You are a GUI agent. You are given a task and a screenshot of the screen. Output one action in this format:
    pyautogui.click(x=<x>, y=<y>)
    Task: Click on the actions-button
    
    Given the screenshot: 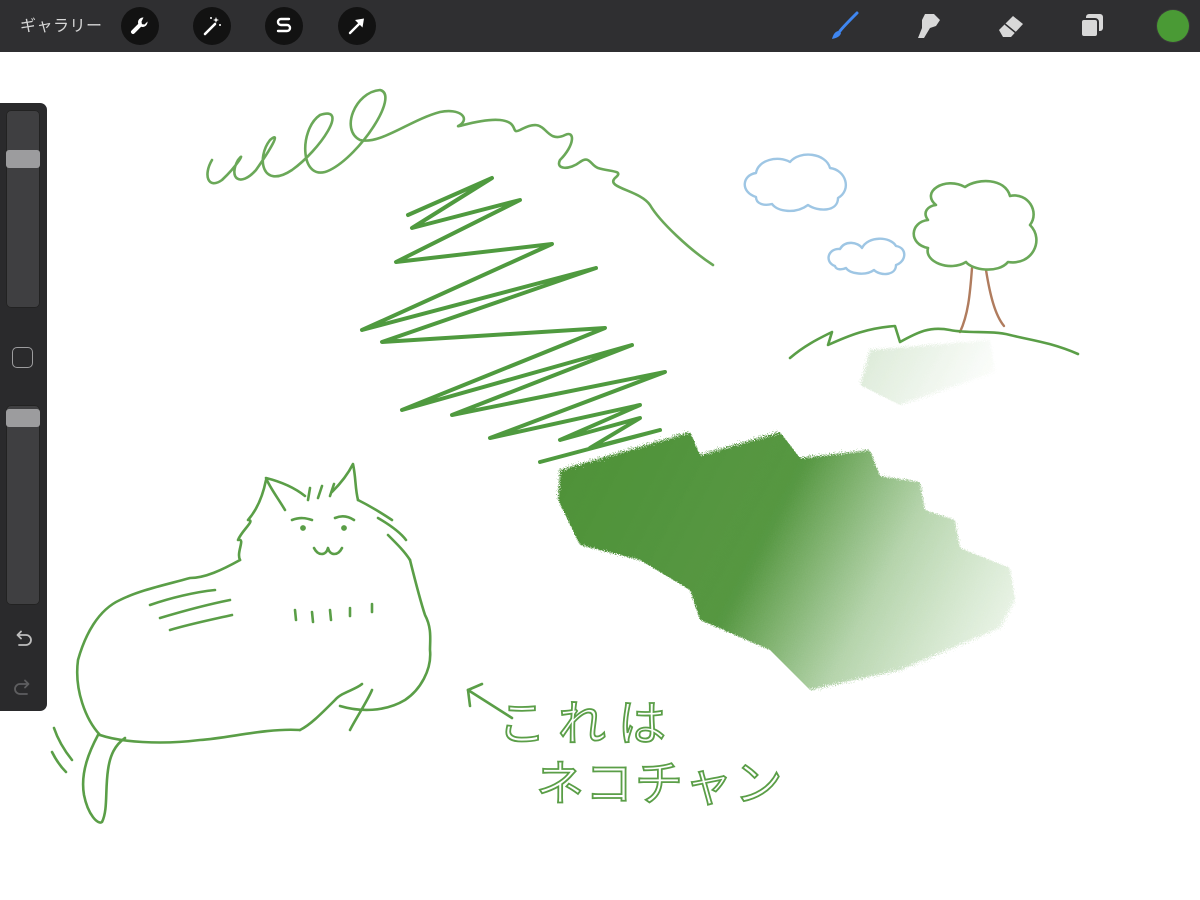 What is the action you would take?
    pyautogui.click(x=140, y=26)
    